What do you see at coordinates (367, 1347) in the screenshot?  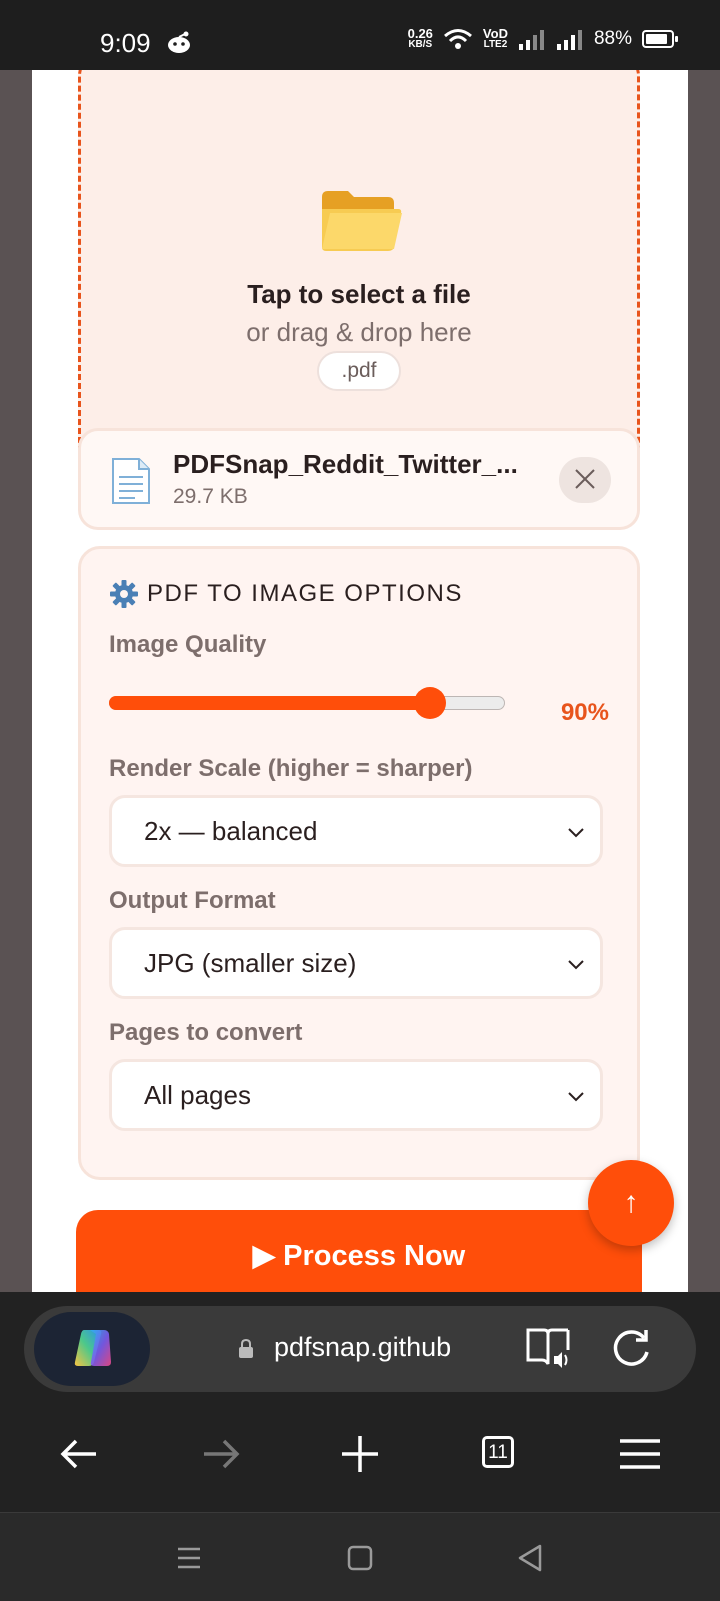 I see `url-text: pdfsnap.github` at bounding box center [367, 1347].